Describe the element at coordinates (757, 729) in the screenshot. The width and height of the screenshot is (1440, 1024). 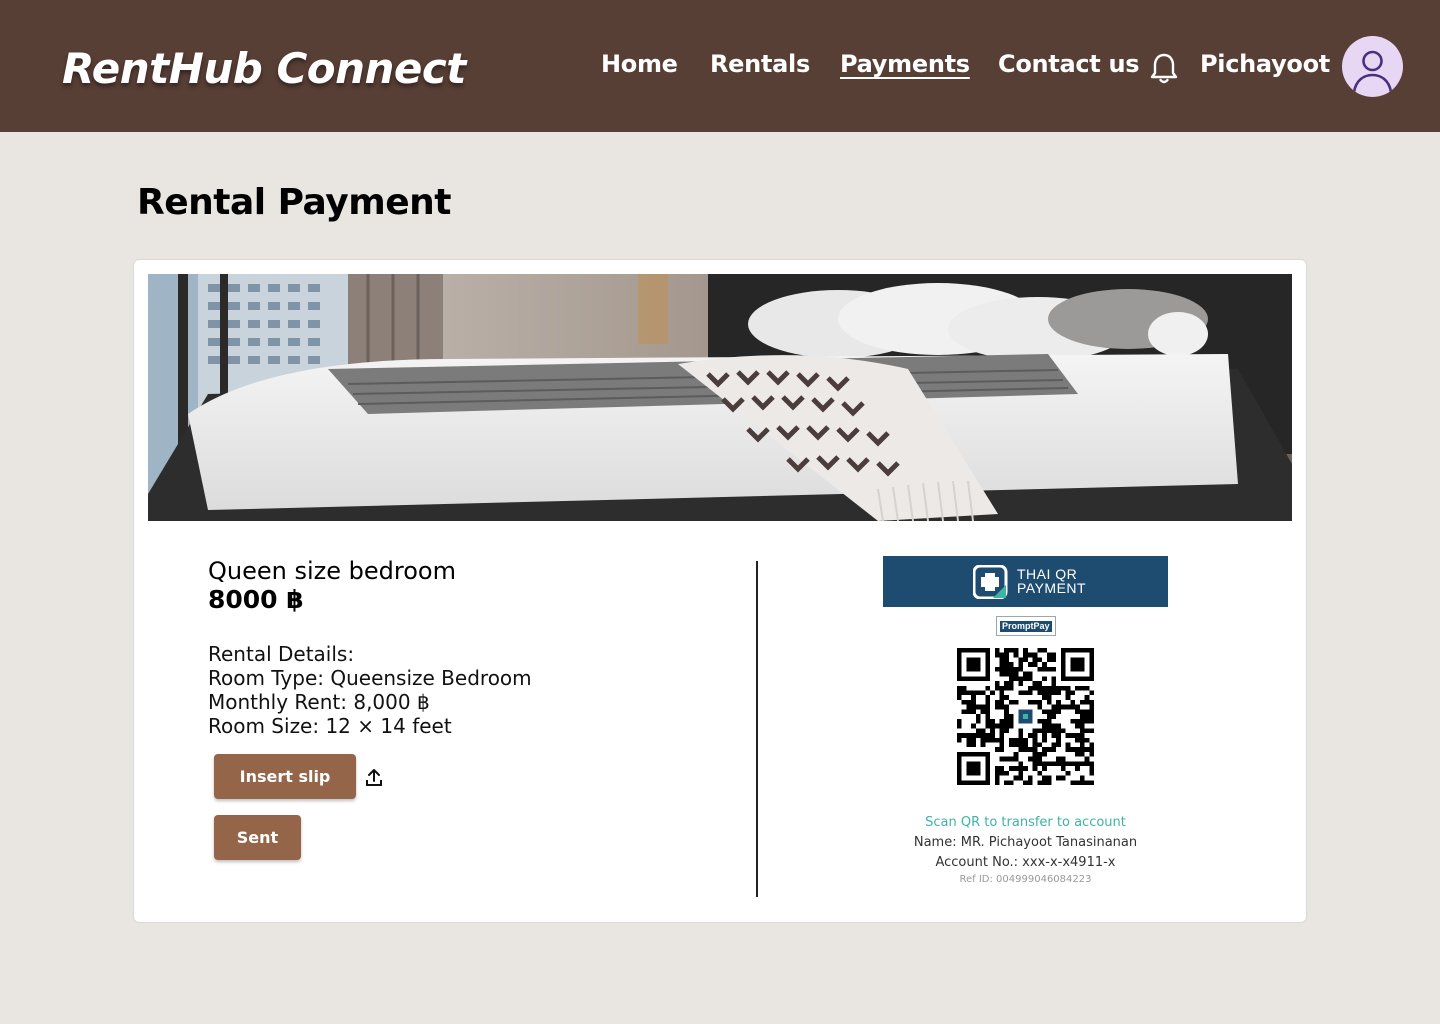
I see `column-divider` at that location.